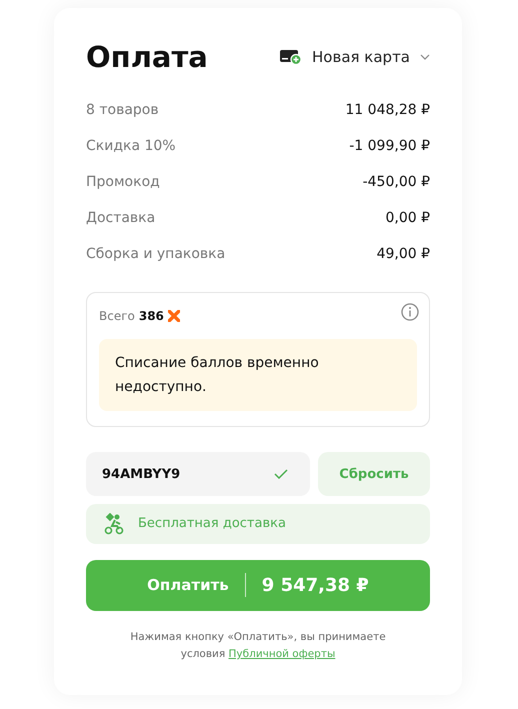 Image resolution: width=518 pixels, height=709 pixels. What do you see at coordinates (114, 523) in the screenshot?
I see `courier-bike-icon` at bounding box center [114, 523].